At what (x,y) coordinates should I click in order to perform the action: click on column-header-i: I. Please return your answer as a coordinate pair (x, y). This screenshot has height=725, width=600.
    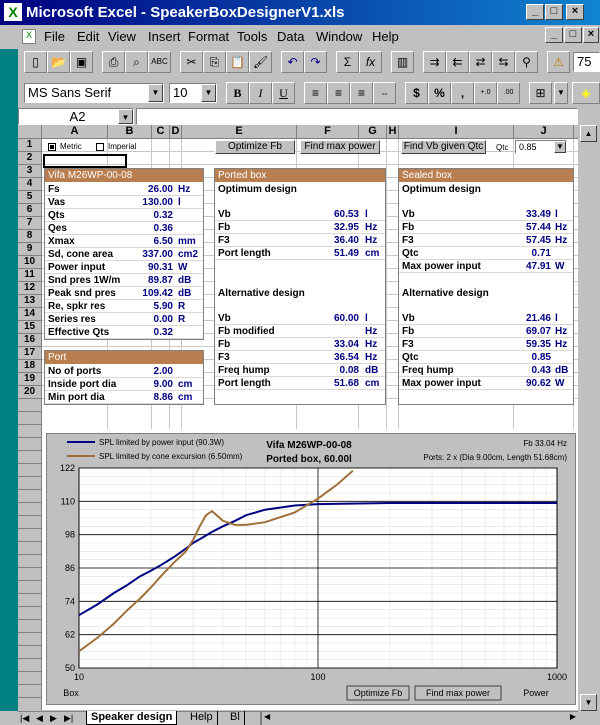
    Looking at the image, I should click on (456, 132).